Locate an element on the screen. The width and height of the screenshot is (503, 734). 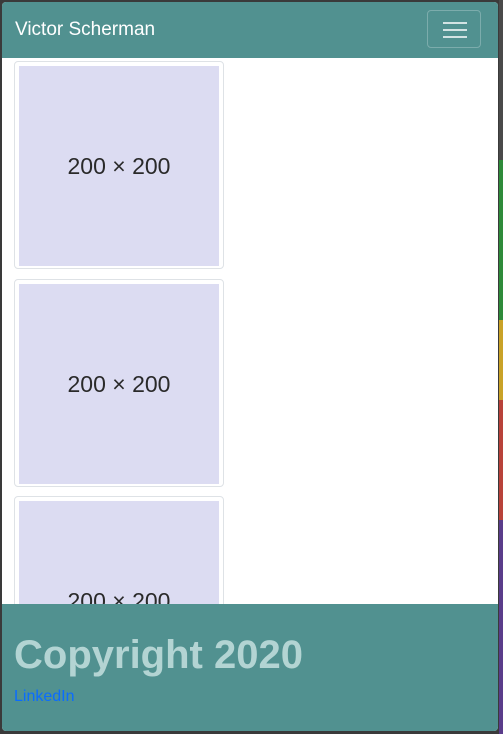
linkedin-link: LinkedIn is located at coordinates (44, 697).